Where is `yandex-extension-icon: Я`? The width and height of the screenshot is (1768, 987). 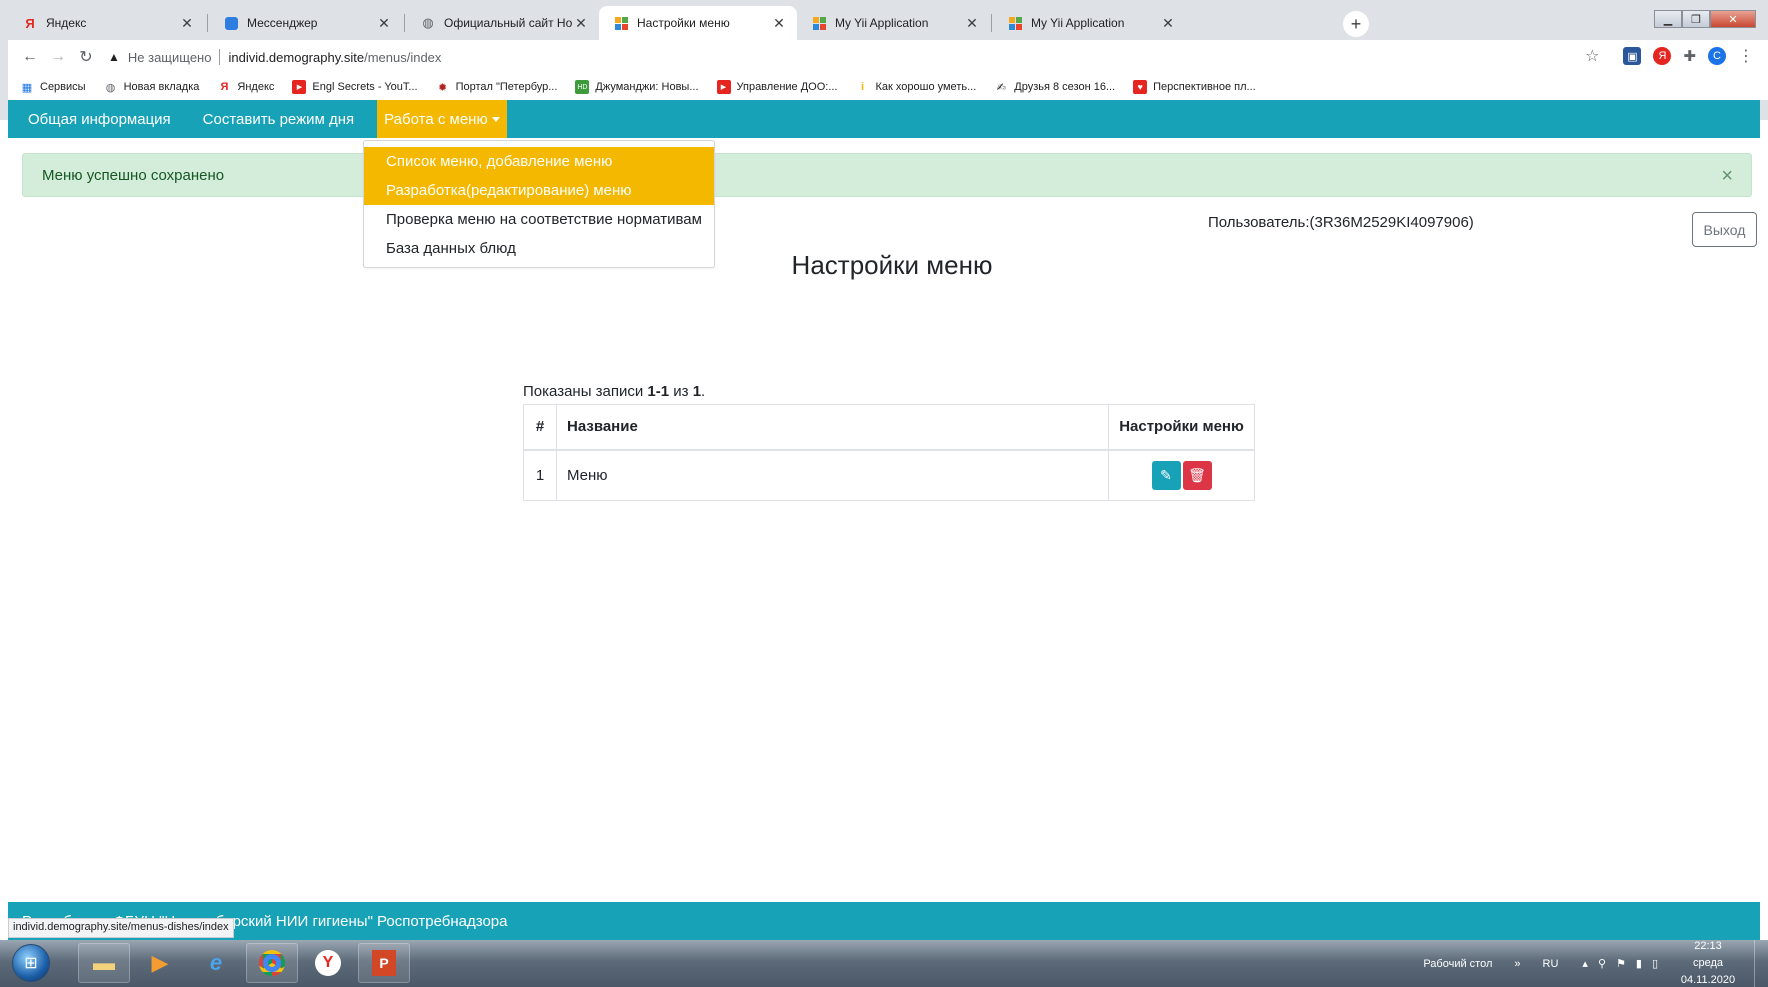
yandex-extension-icon: Я is located at coordinates (1662, 56).